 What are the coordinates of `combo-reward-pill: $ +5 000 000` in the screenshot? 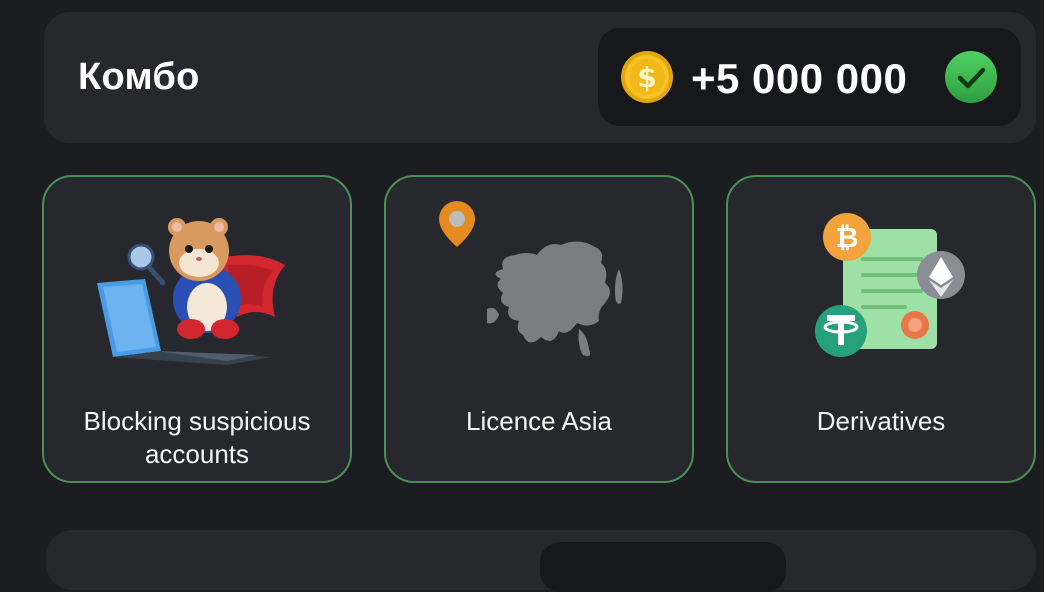 It's located at (809, 77).